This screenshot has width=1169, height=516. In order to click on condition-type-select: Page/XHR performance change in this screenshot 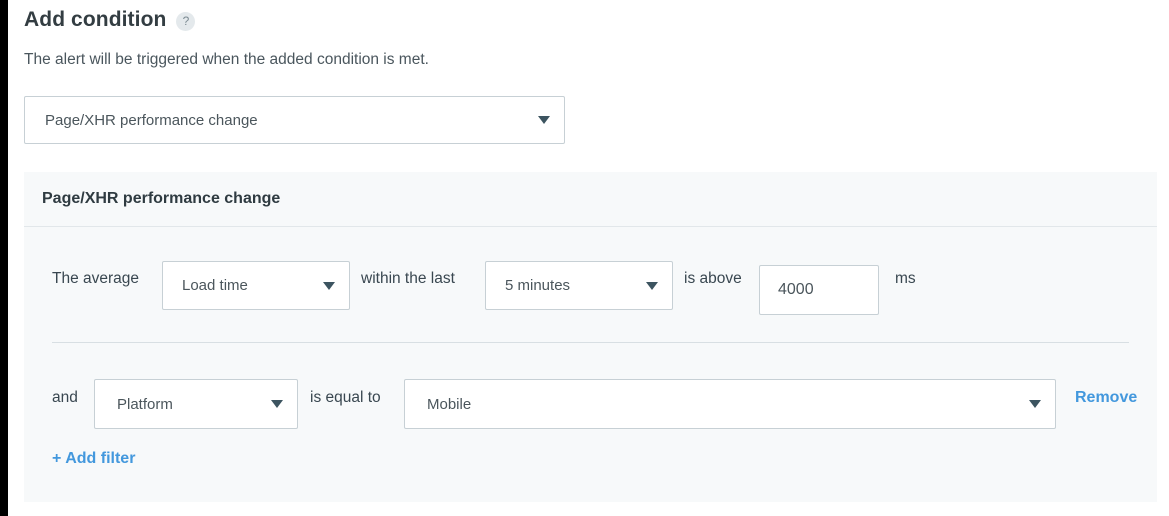, I will do `click(294, 120)`.